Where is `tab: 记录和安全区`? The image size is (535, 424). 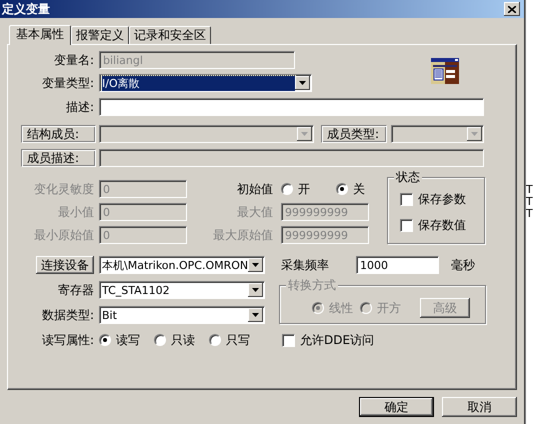 tab: 记录和安全区 is located at coordinates (170, 35).